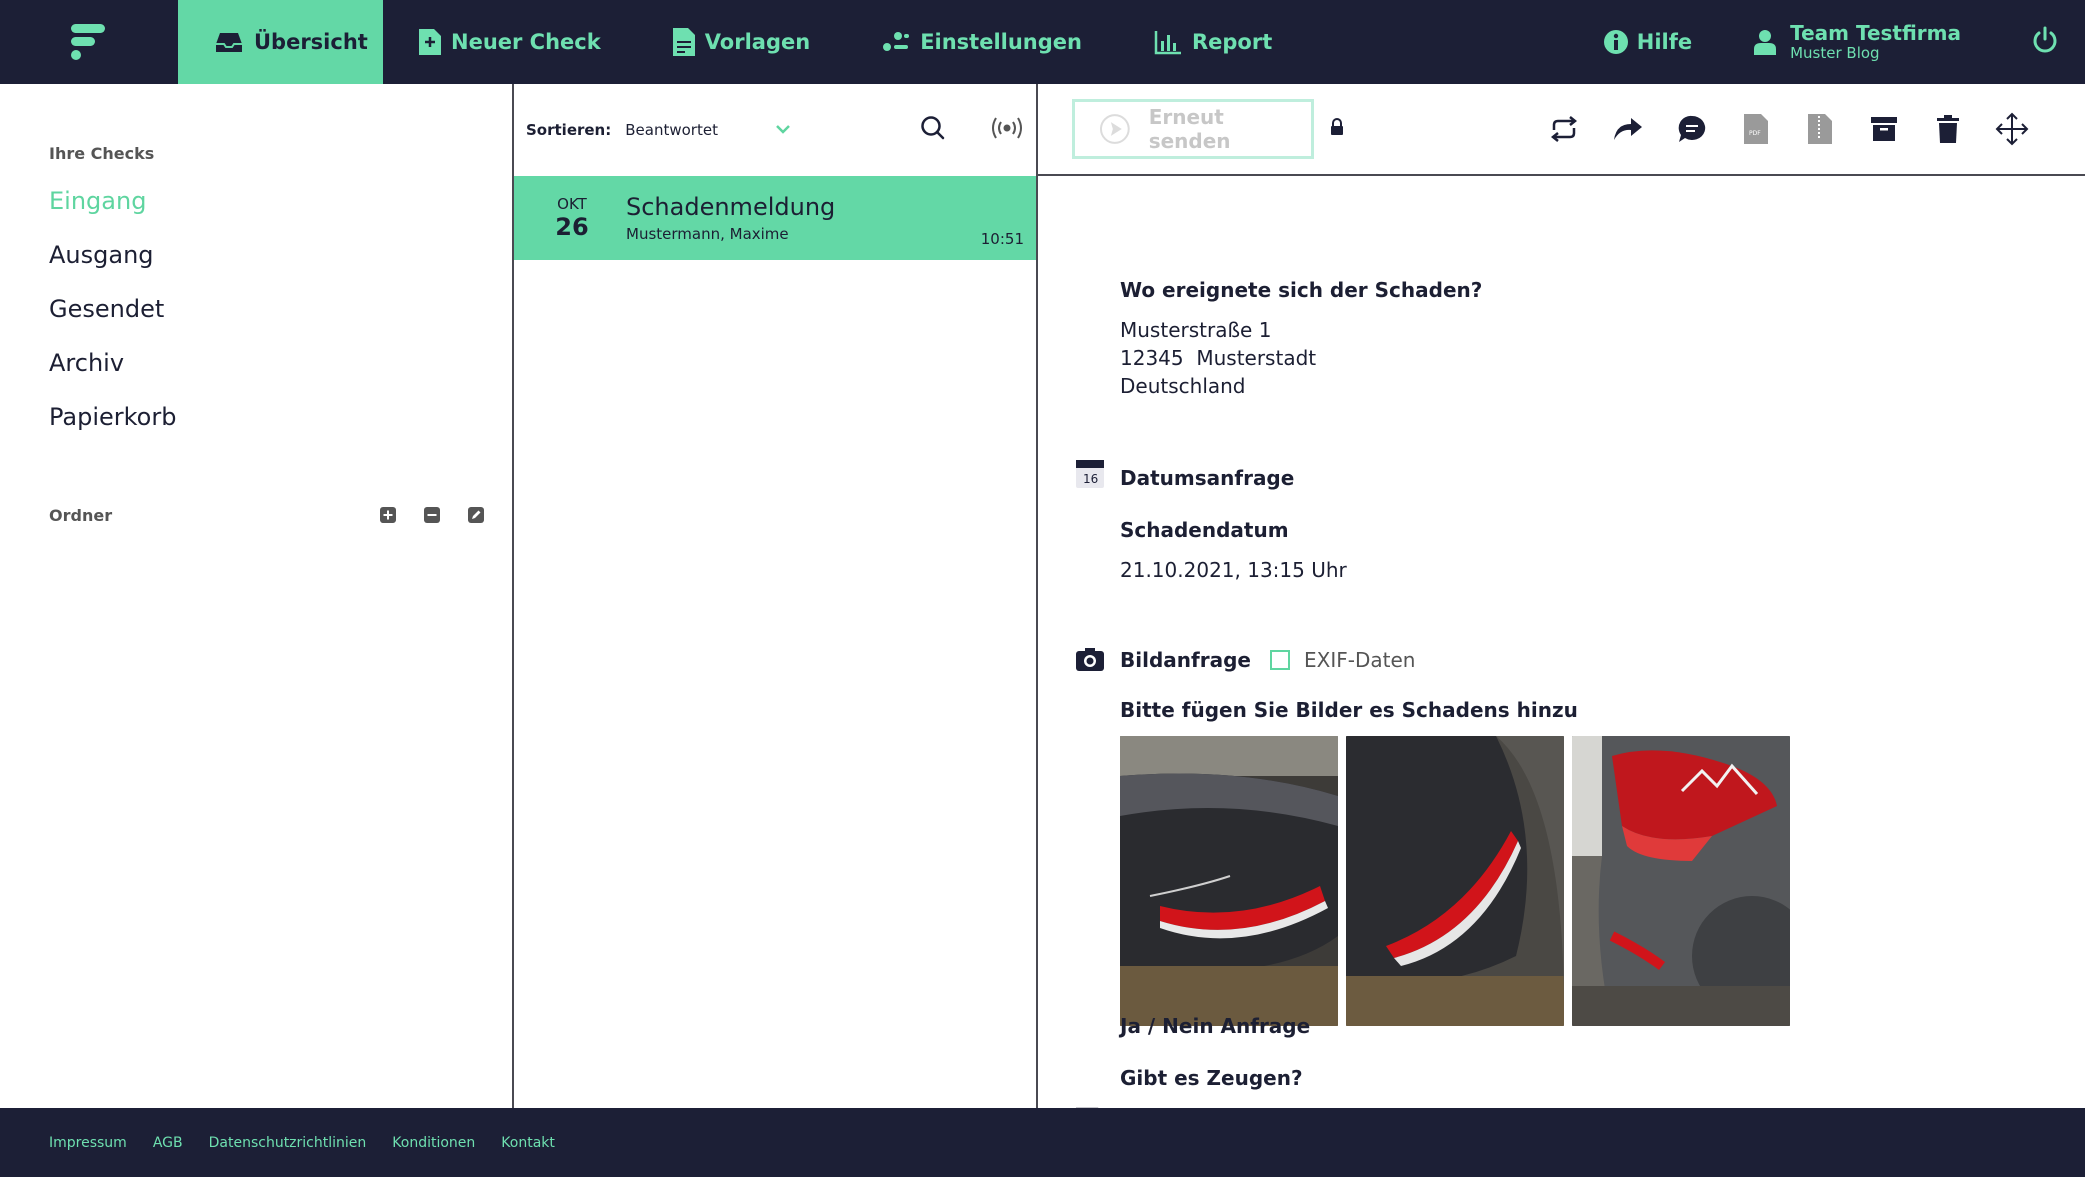  I want to click on nav-tab-uebersicht: Übersicht, so click(280, 42).